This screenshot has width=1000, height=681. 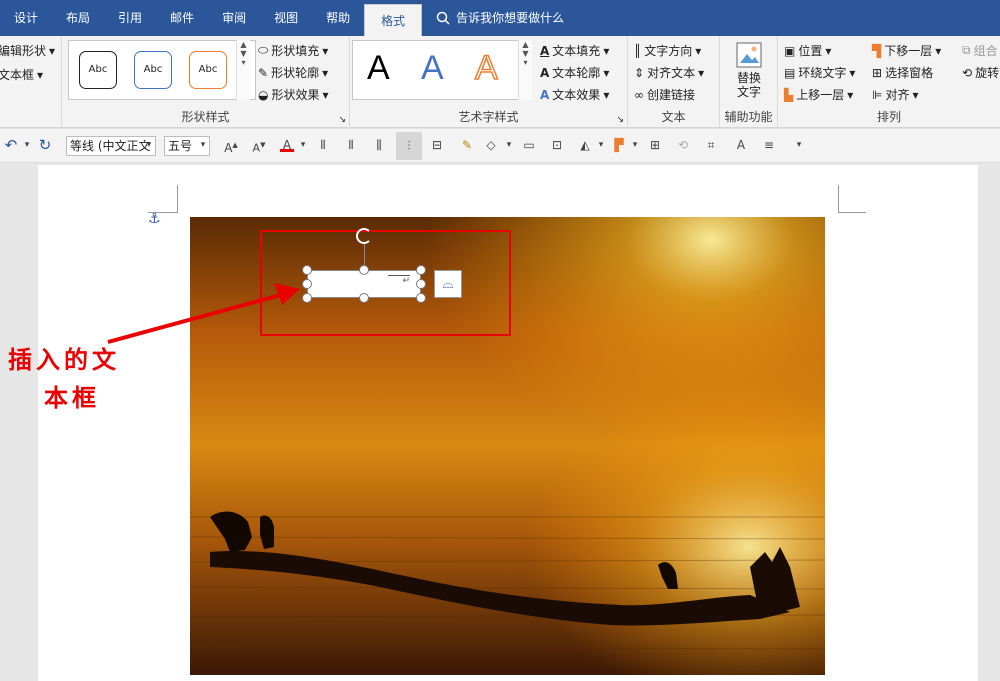 I want to click on annotation-arrow, so click(x=203, y=313).